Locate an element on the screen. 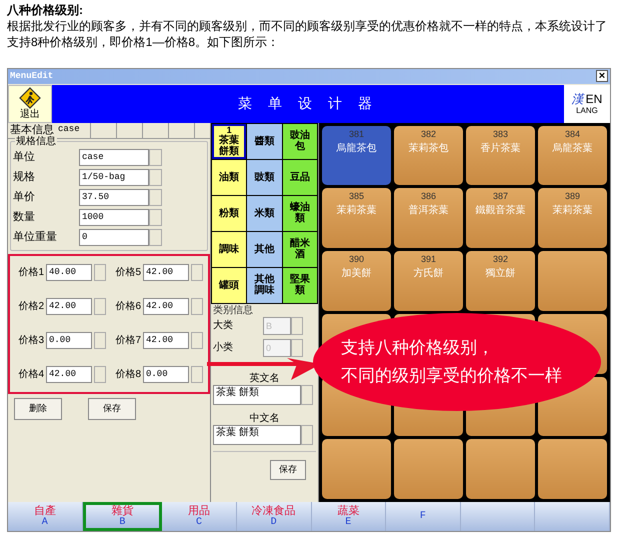 The image size is (621, 541). field-label: 英文名 is located at coordinates (264, 378).